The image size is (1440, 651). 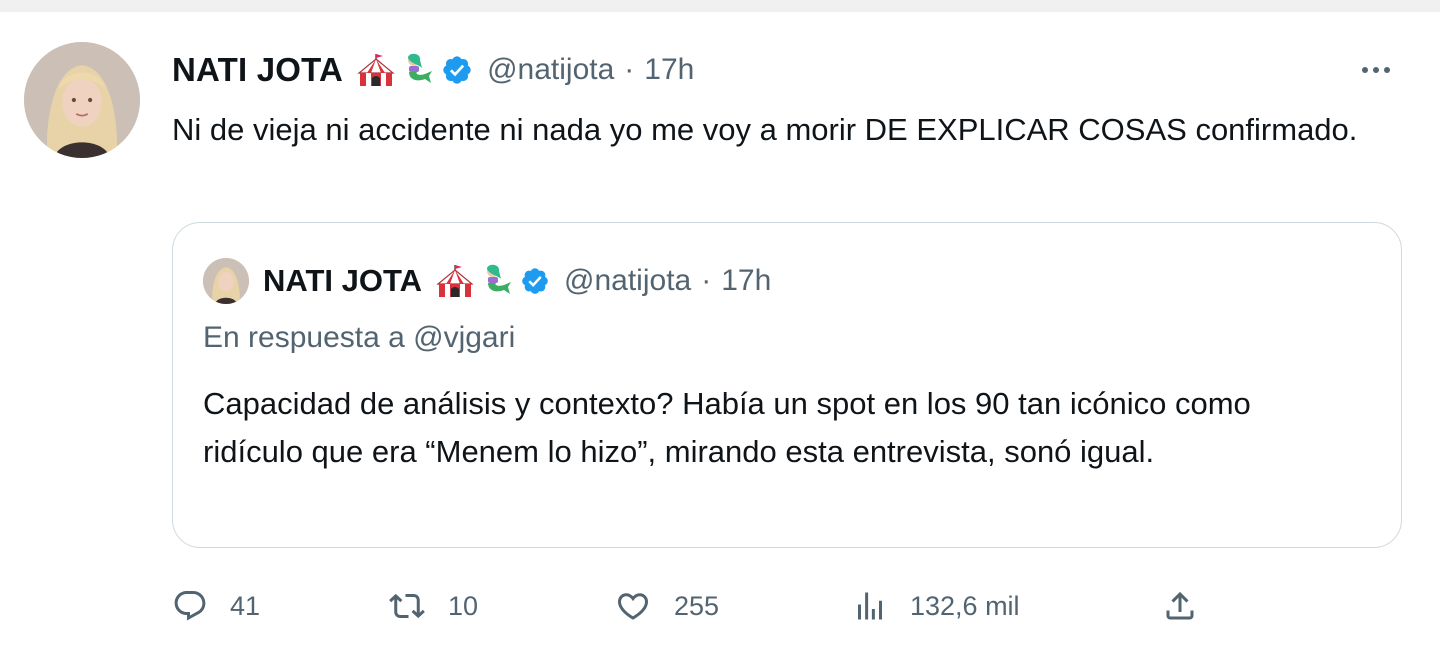 What do you see at coordinates (245, 605) in the screenshot?
I see `reply-count: 41` at bounding box center [245, 605].